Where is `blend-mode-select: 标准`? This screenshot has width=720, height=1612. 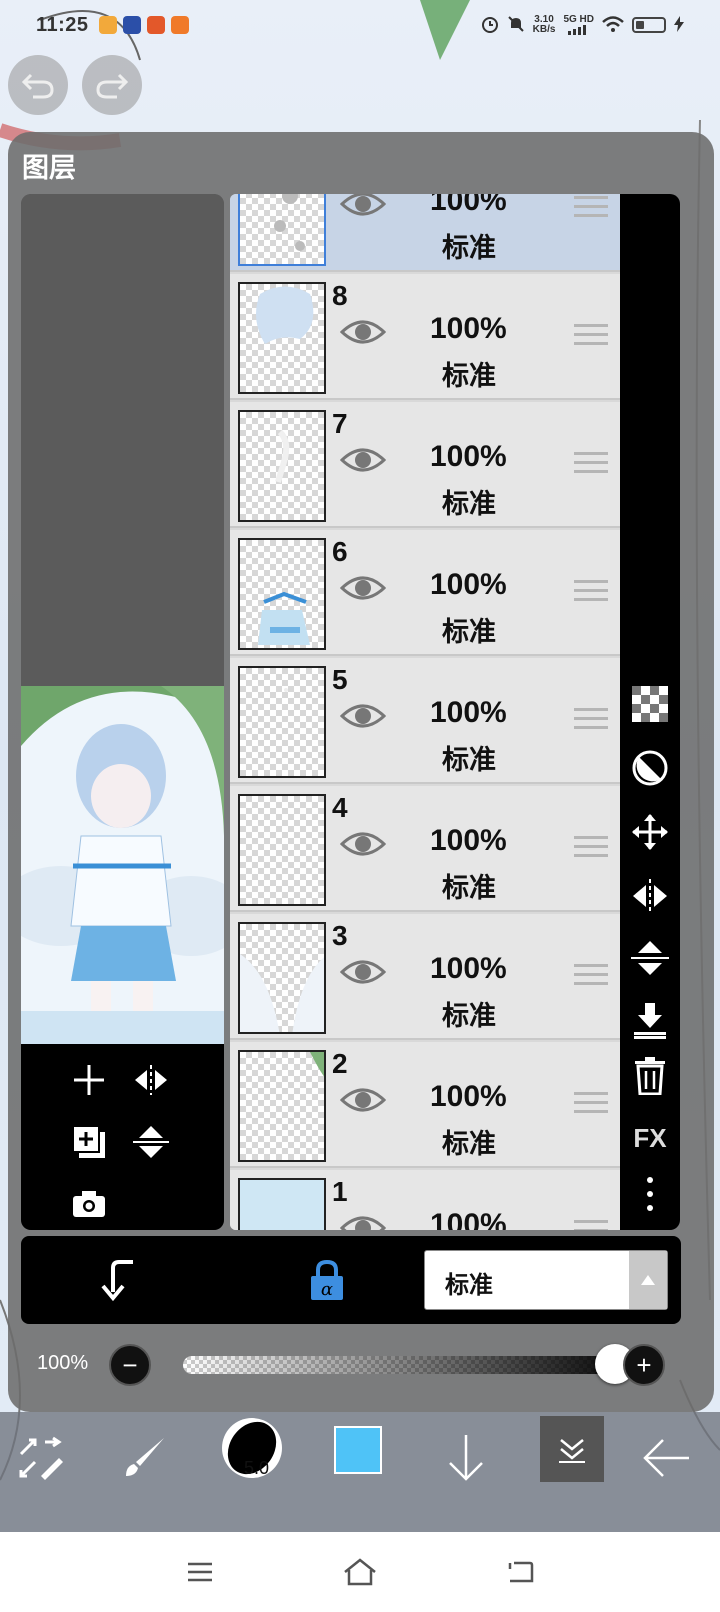 blend-mode-select: 标准 is located at coordinates (546, 1280).